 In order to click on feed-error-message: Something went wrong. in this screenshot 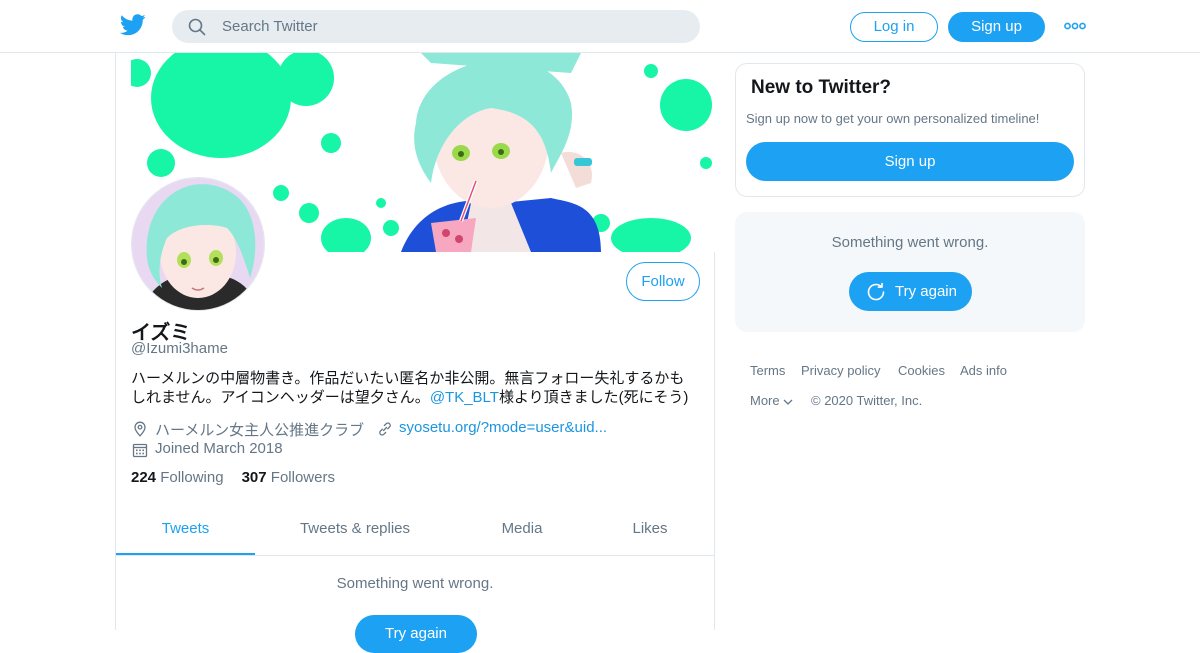, I will do `click(415, 583)`.